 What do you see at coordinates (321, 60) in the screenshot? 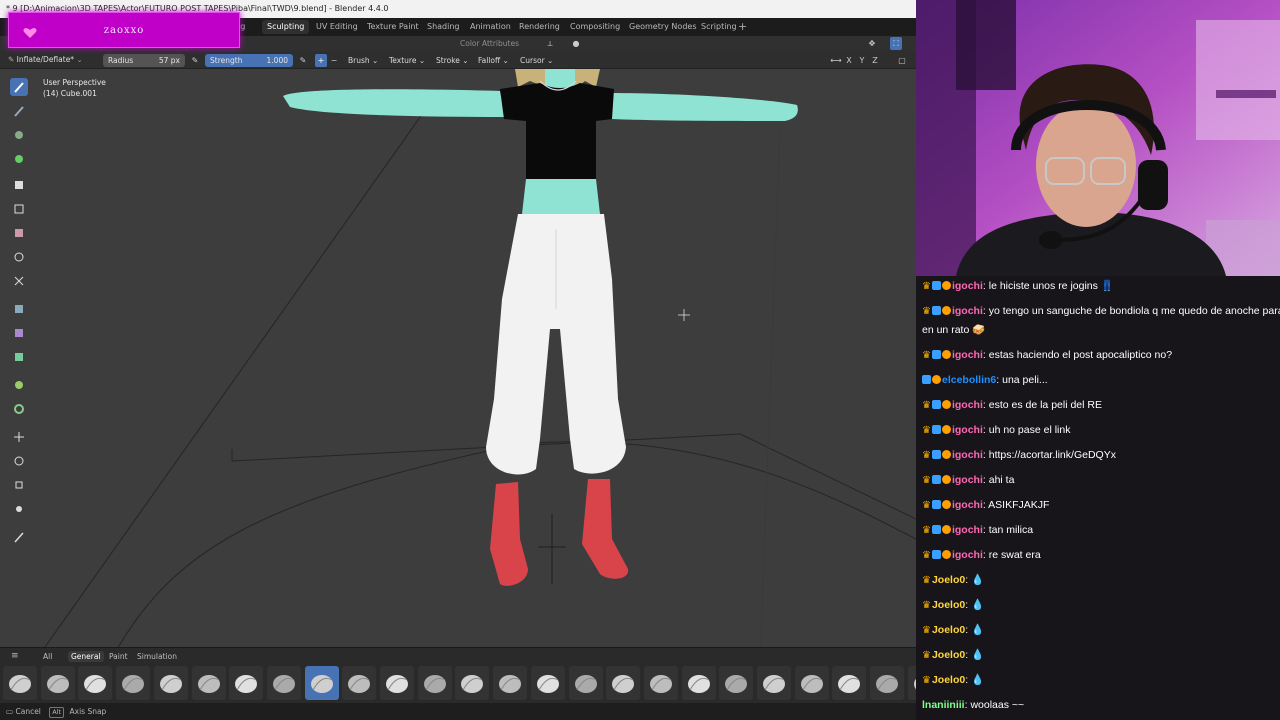
I see `add-direction-icon: +` at bounding box center [321, 60].